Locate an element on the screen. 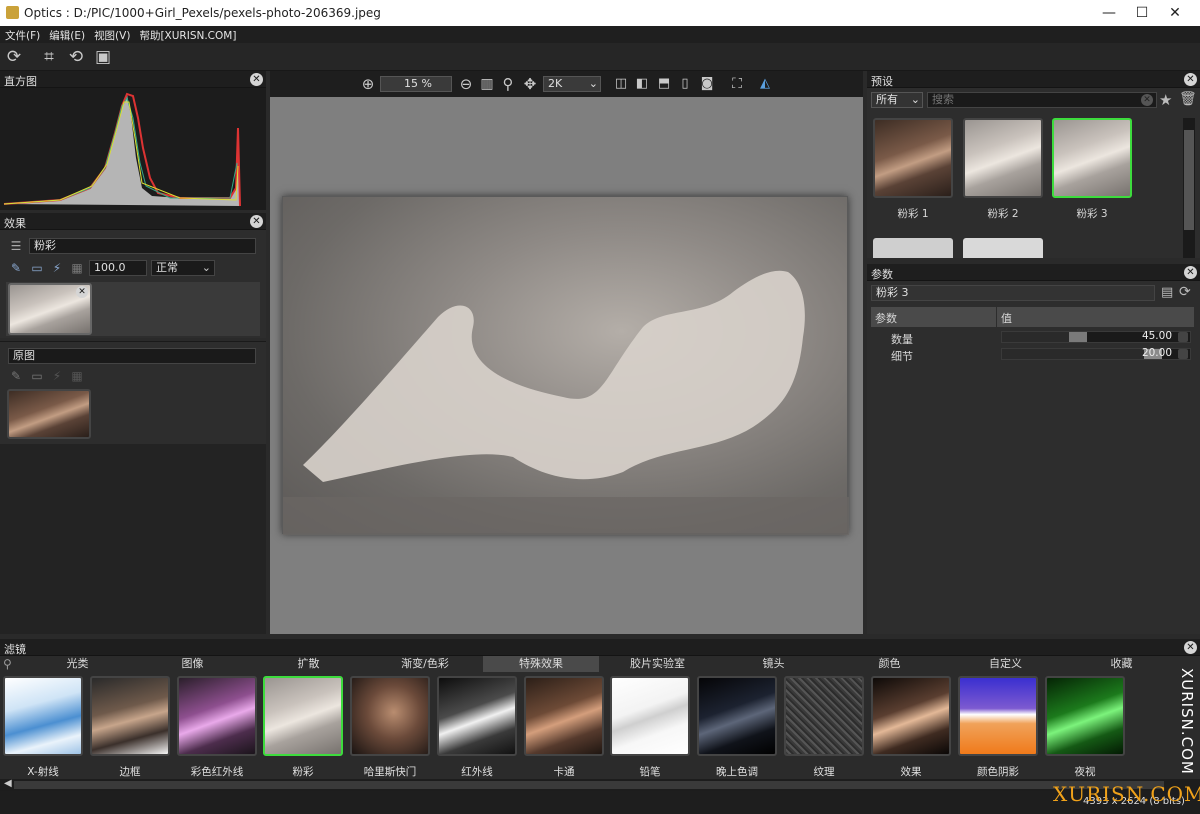 Image resolution: width=1200 pixels, height=814 pixels. menu-edit: 编辑(E) is located at coordinates (66, 34).